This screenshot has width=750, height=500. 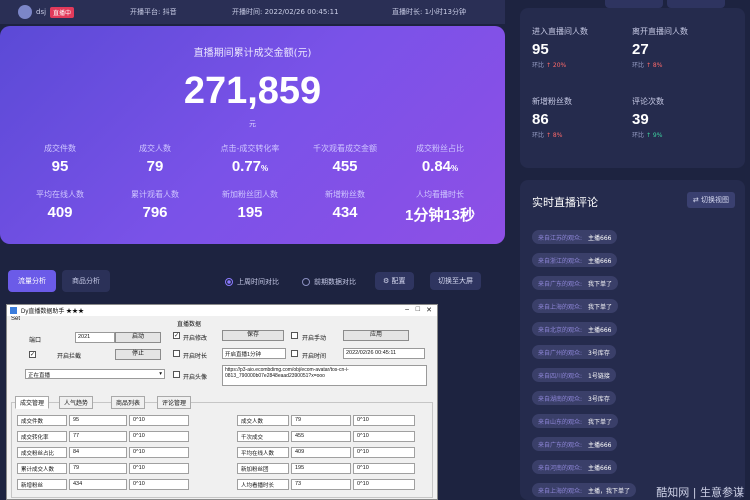 What do you see at coordinates (407, 309) in the screenshot?
I see `minimize-icon: –` at bounding box center [407, 309].